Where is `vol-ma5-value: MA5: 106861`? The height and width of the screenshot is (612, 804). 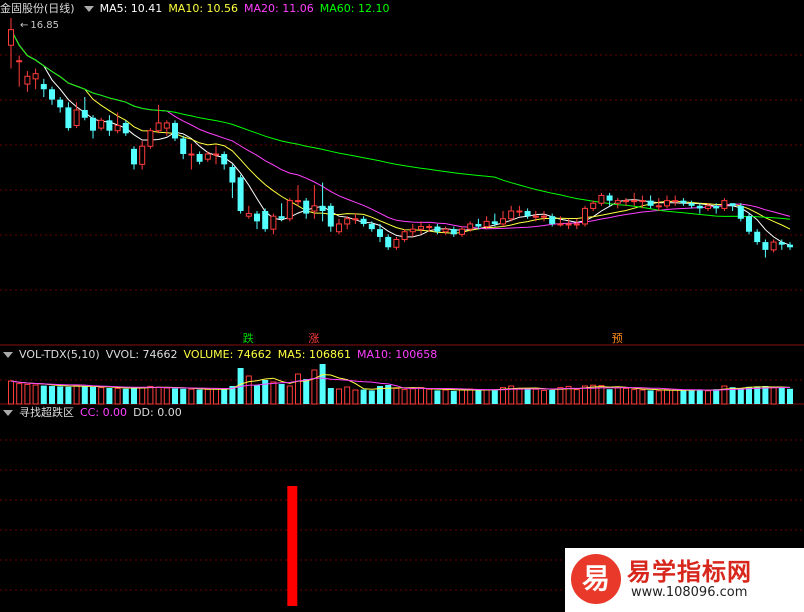
vol-ma5-value: MA5: 106861 is located at coordinates (314, 354).